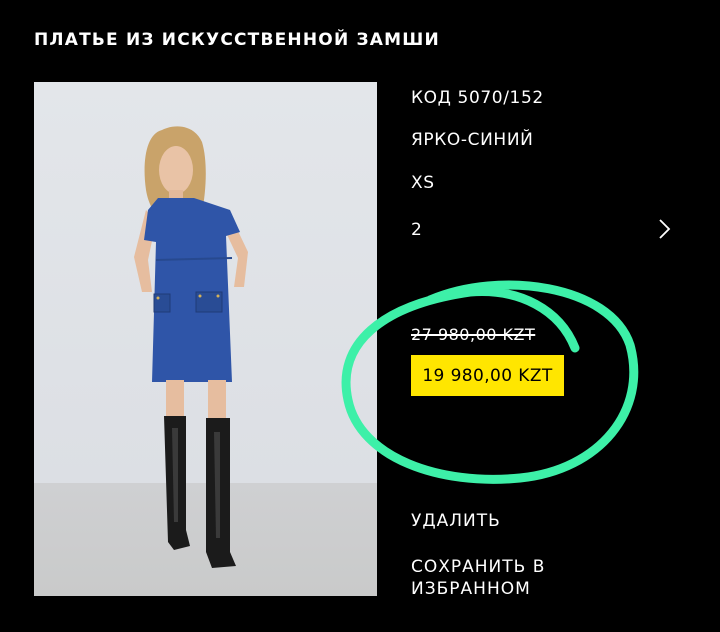 The image size is (720, 632). What do you see at coordinates (472, 140) in the screenshot?
I see `product-color: ЯРКО-СИНИЙ` at bounding box center [472, 140].